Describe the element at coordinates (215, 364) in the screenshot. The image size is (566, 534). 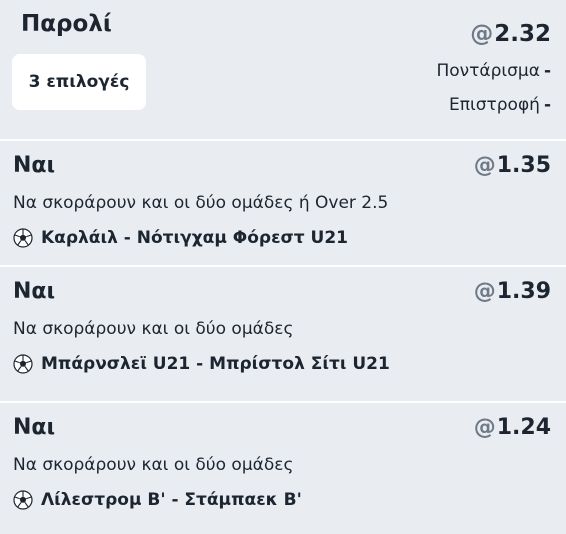
I see `event-name: Μπάρνσλεϊ U21 - Μπρίστολ Σίτι U21` at that location.